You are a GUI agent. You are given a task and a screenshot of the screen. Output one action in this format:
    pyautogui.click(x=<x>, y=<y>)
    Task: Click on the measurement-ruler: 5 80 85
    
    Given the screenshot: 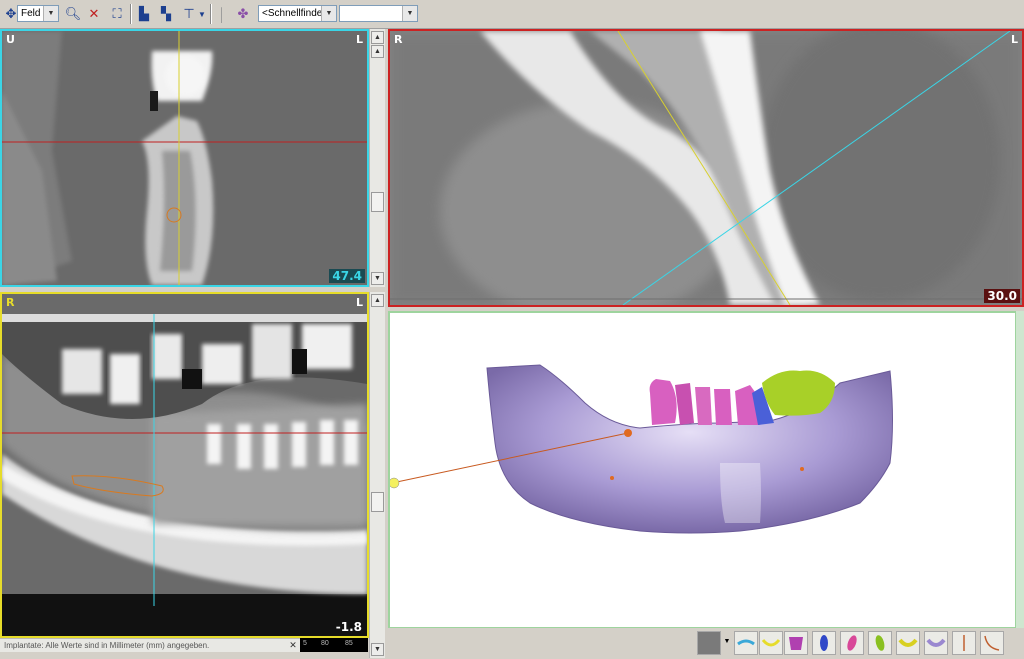 What is the action you would take?
    pyautogui.click(x=334, y=645)
    